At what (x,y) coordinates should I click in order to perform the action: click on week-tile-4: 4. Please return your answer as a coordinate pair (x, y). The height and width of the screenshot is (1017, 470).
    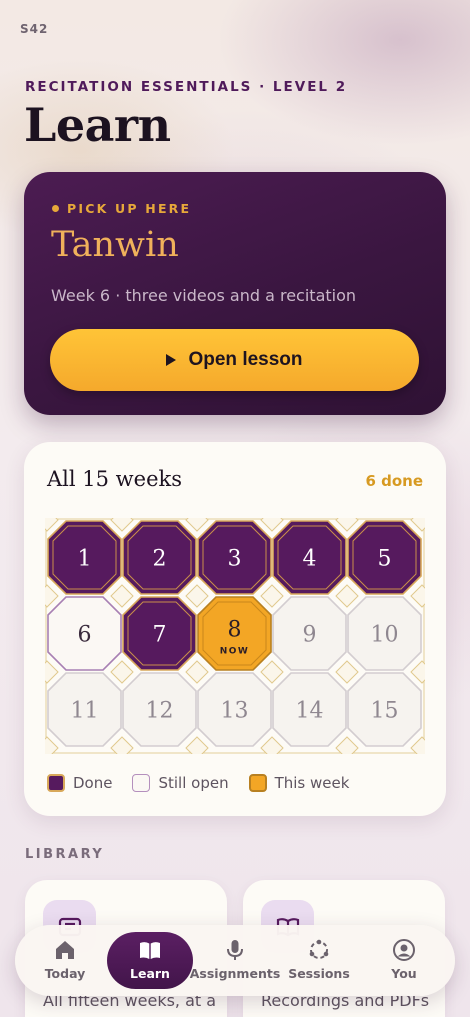
    Looking at the image, I should click on (309, 557).